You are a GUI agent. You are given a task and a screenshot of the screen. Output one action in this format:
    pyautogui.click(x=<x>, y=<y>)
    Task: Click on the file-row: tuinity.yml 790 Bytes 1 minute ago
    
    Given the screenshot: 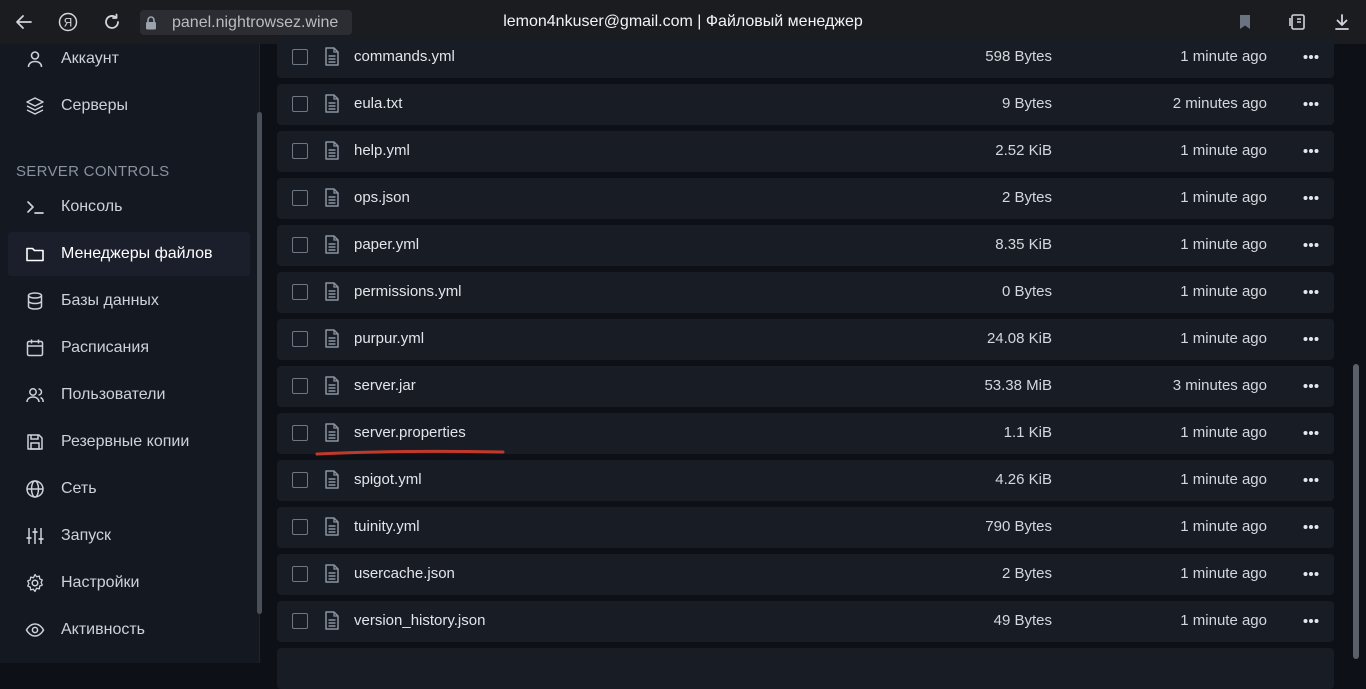 What is the action you would take?
    pyautogui.click(x=805, y=527)
    